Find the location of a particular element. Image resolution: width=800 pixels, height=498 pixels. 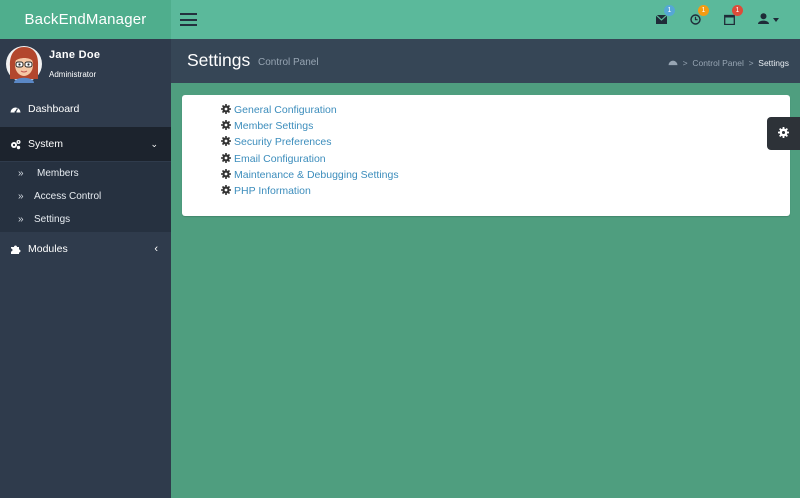

breadcrumb-control-panel: Control Panel is located at coordinates (718, 63).